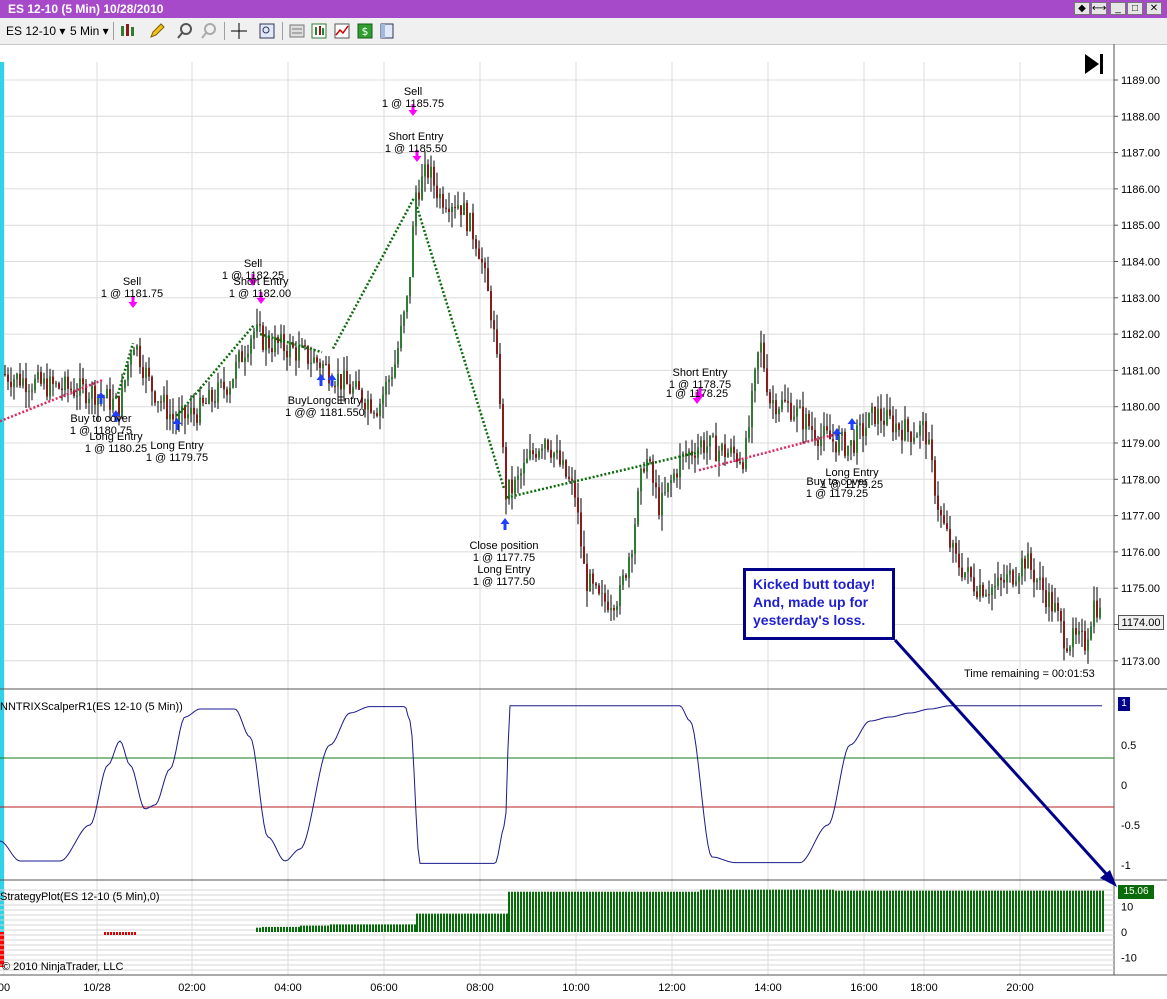 The height and width of the screenshot is (999, 1167). Describe the element at coordinates (86, 9) in the screenshot. I see `window-title: ES 12-10 (5 Min) 10/28/2010` at that location.